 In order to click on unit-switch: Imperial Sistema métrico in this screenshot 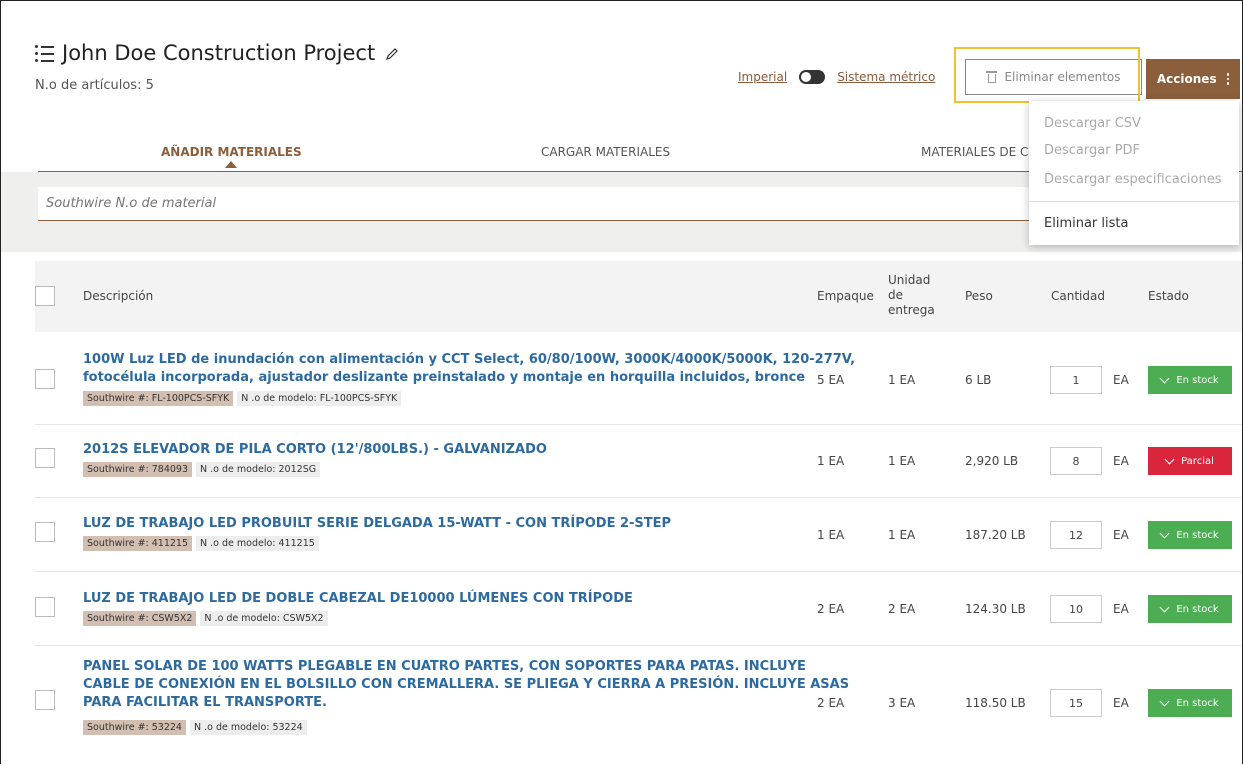, I will do `click(836, 77)`.